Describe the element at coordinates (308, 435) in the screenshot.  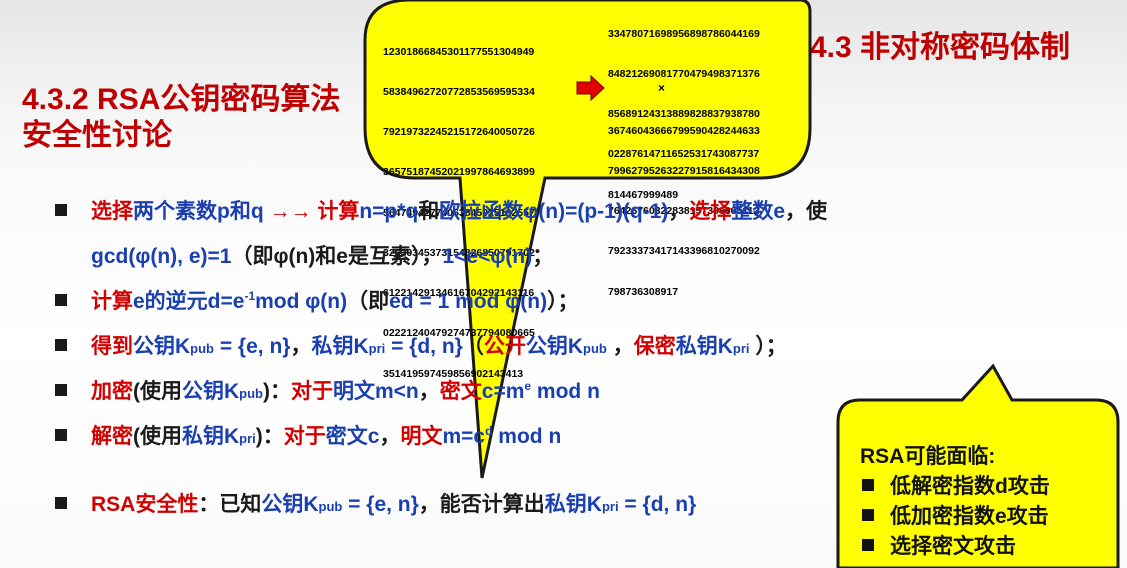
I see `bullet-decryption: 解密(使用私钥Kpri)：对于密文c，明文m=cd mod n` at that location.